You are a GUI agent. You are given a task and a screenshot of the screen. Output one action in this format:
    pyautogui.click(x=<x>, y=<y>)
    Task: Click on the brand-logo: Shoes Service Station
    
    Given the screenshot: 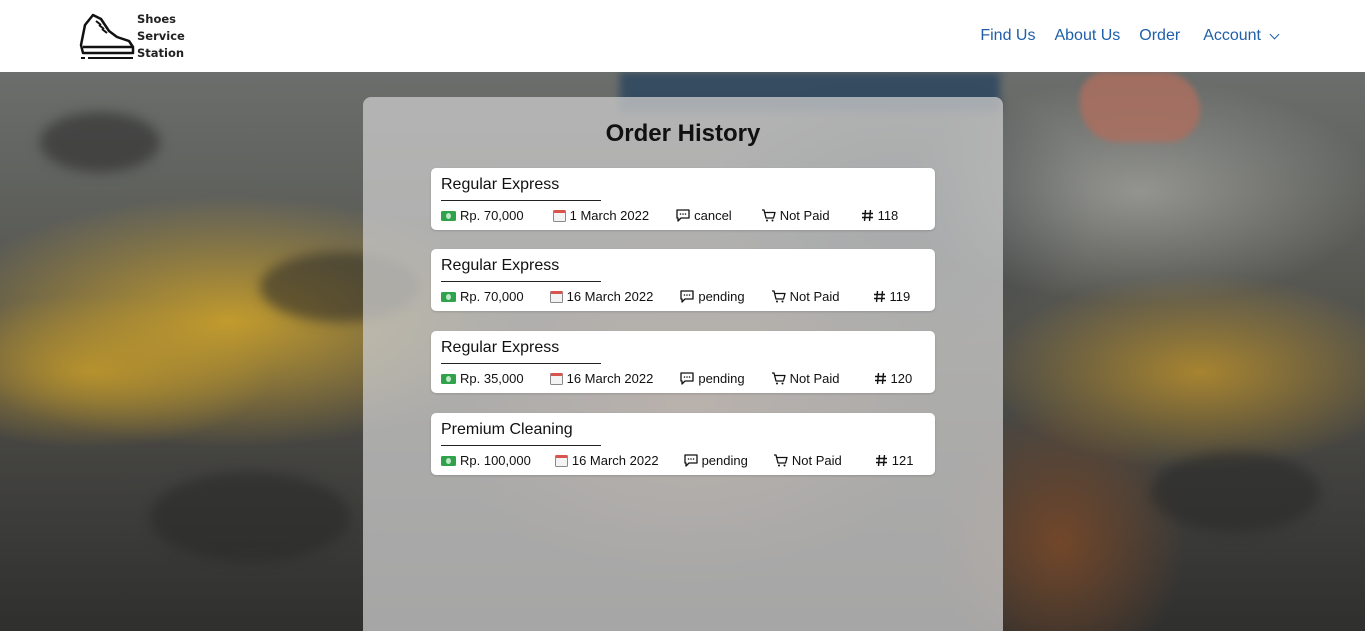 What is the action you would take?
    pyautogui.click(x=134, y=36)
    